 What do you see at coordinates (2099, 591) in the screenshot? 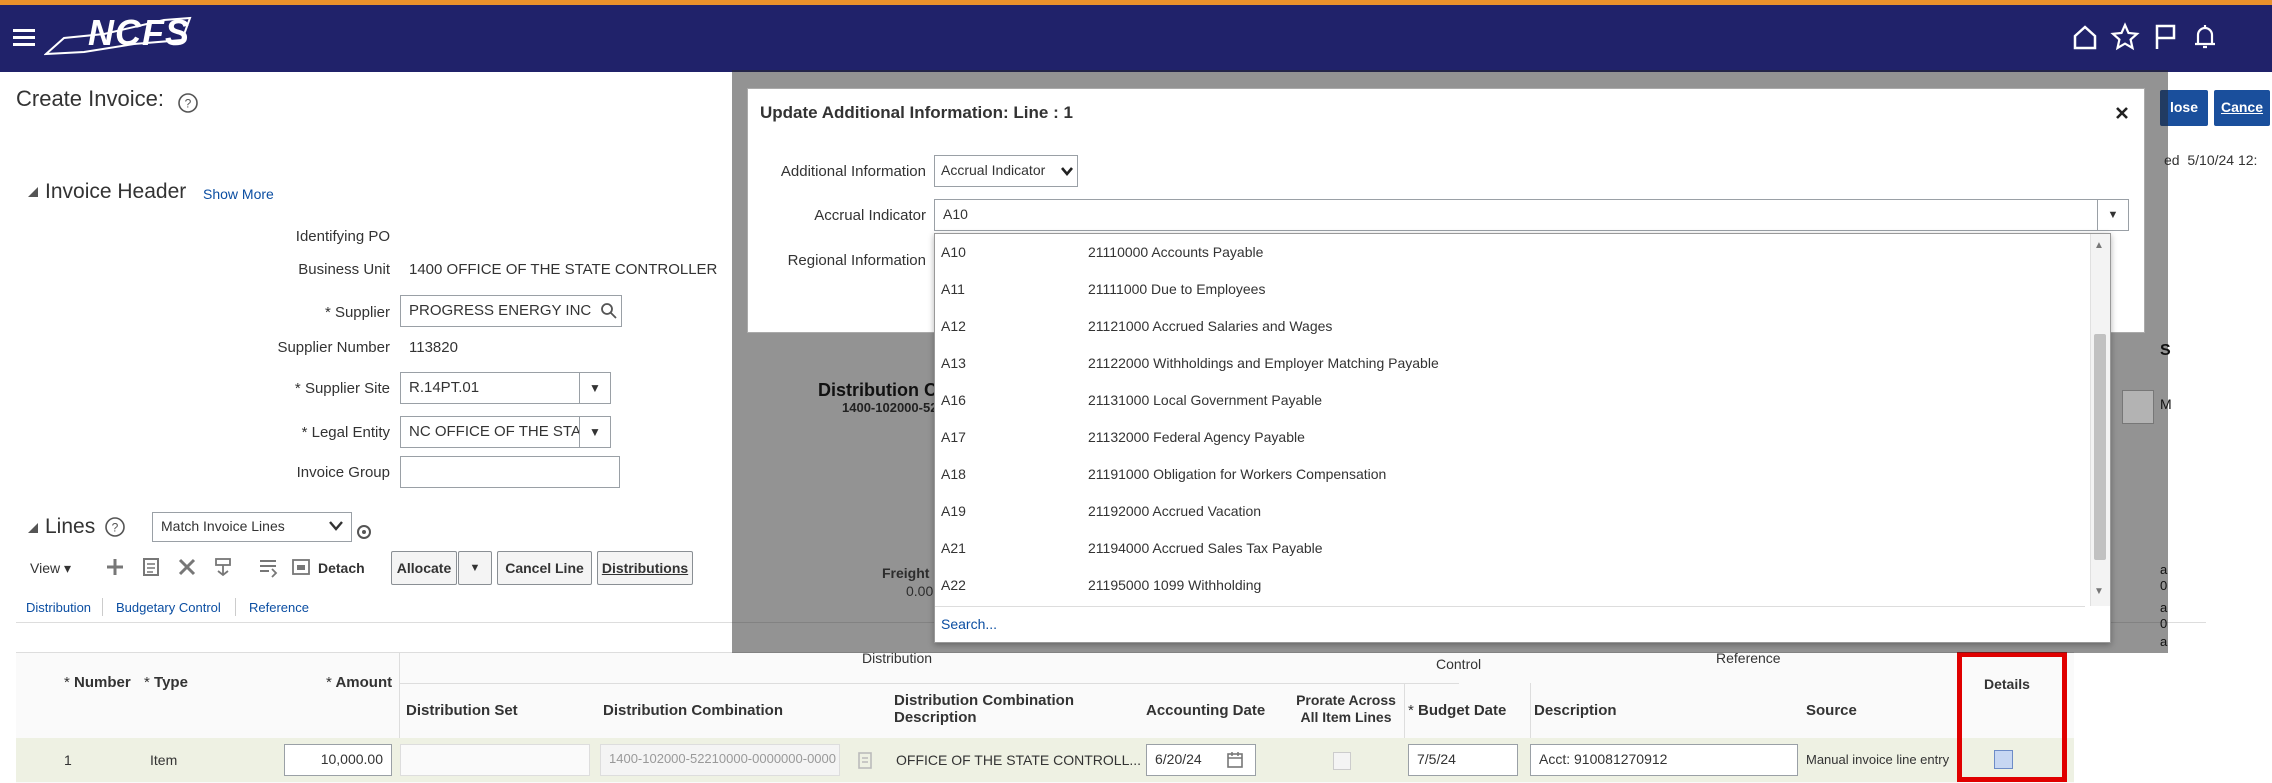
I see `scroll-down-icon: ▼` at bounding box center [2099, 591].